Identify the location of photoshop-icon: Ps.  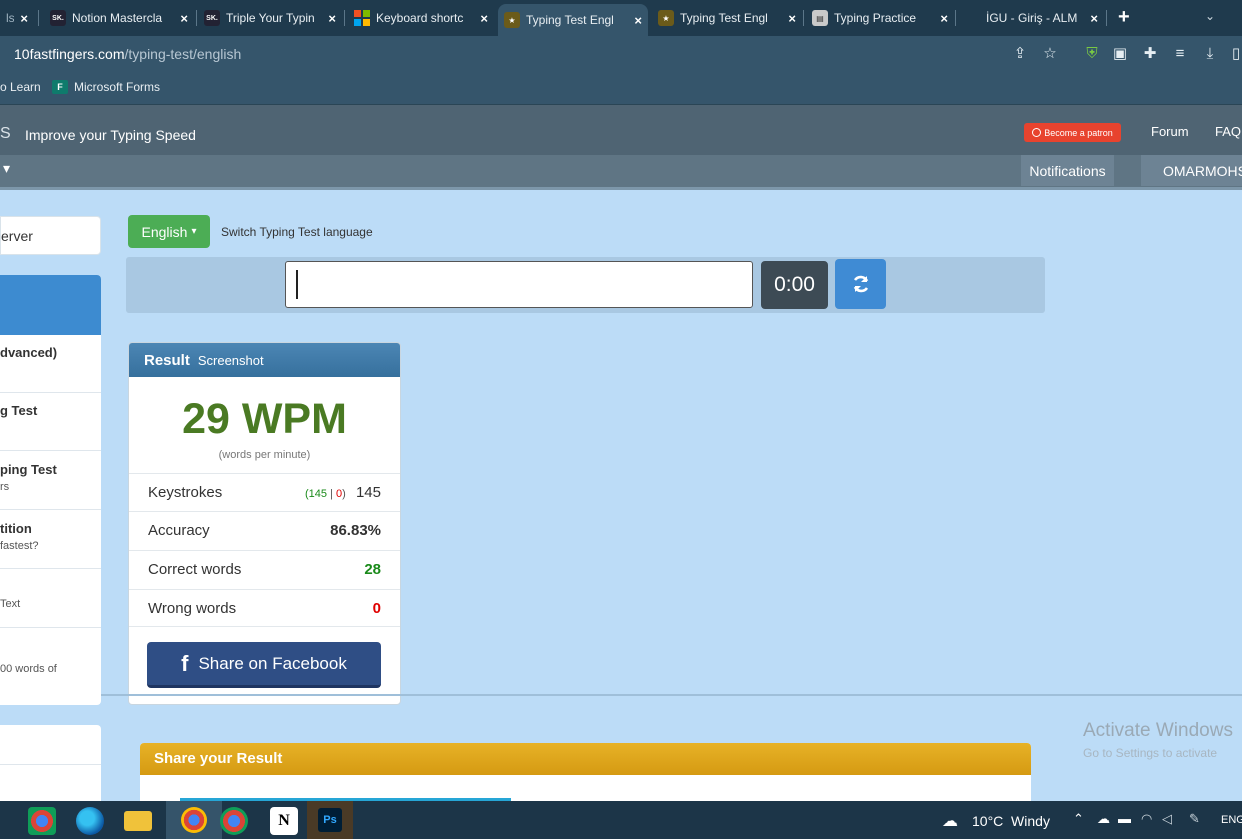
(330, 820).